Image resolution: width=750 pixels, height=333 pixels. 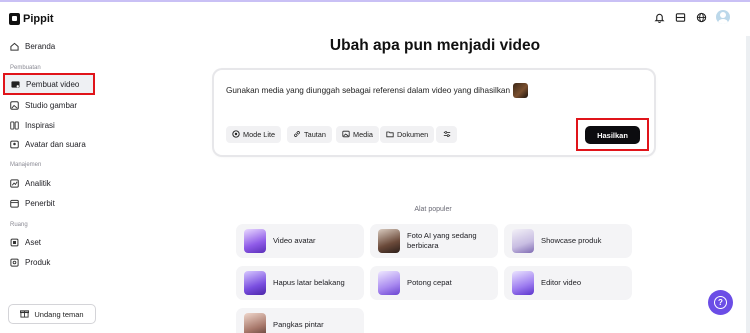 I want to click on media-icon, so click(x=346, y=135).